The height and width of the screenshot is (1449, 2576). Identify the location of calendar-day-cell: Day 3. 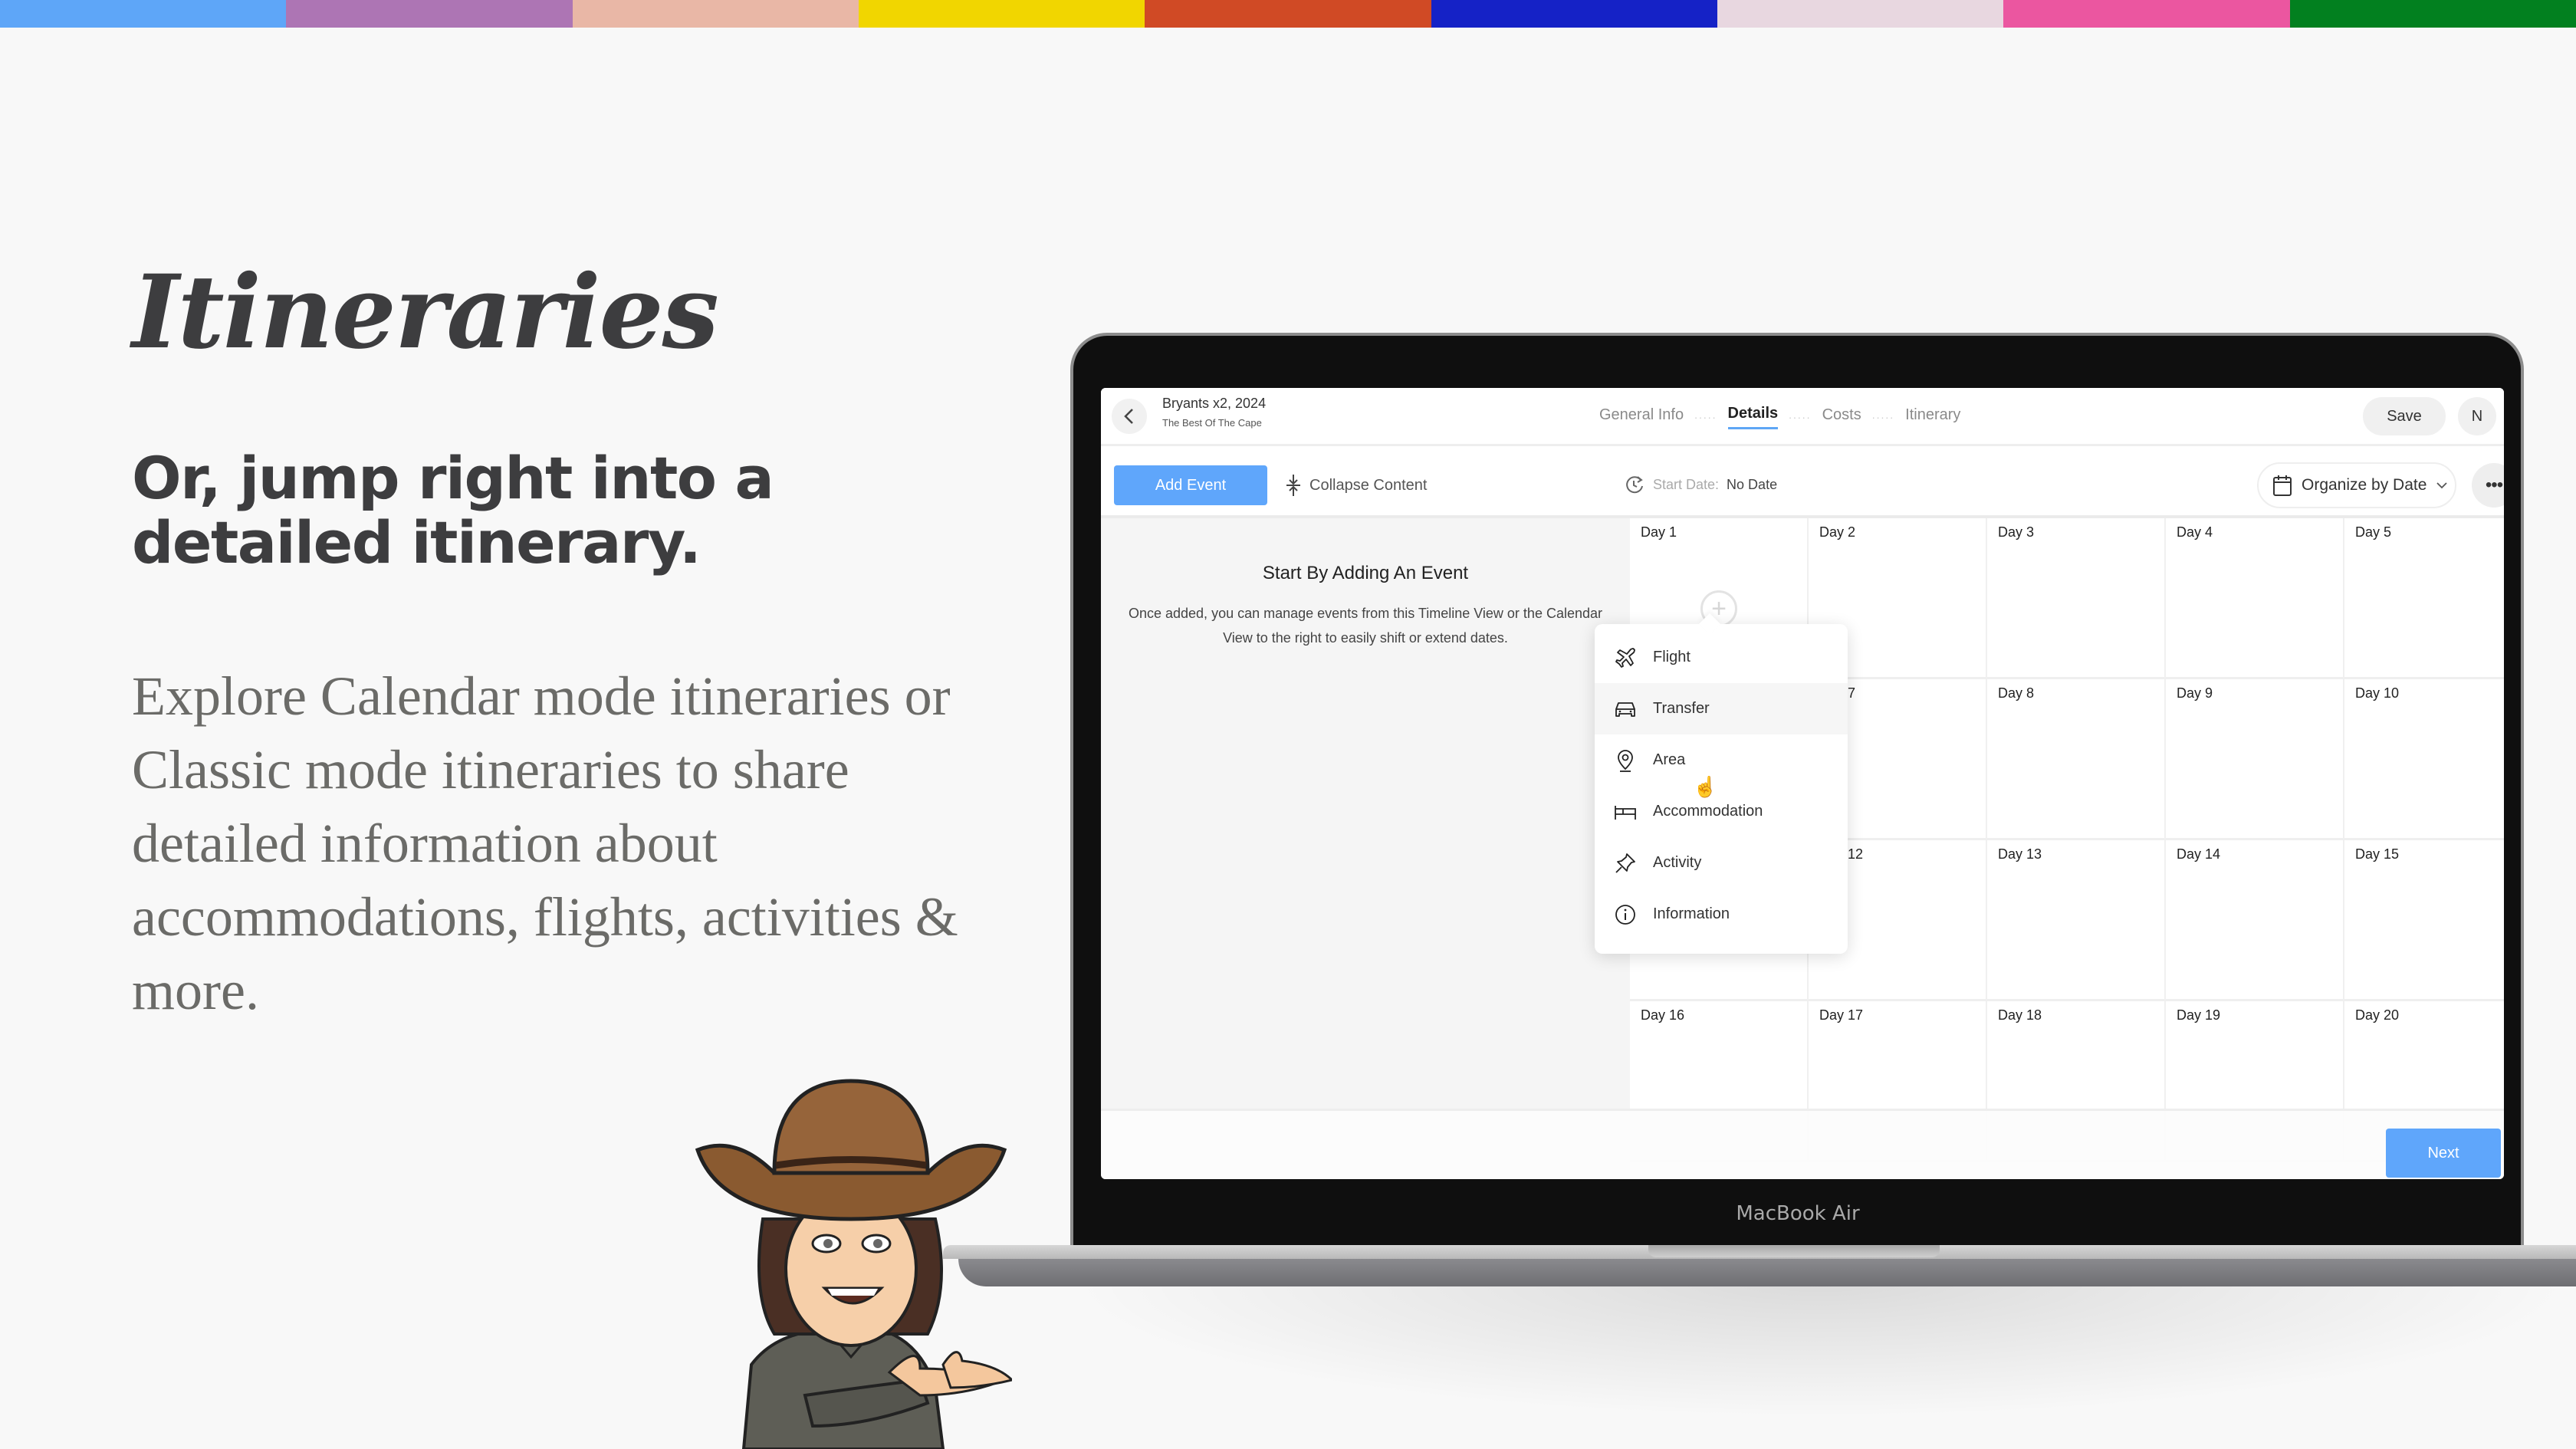
(2077, 598).